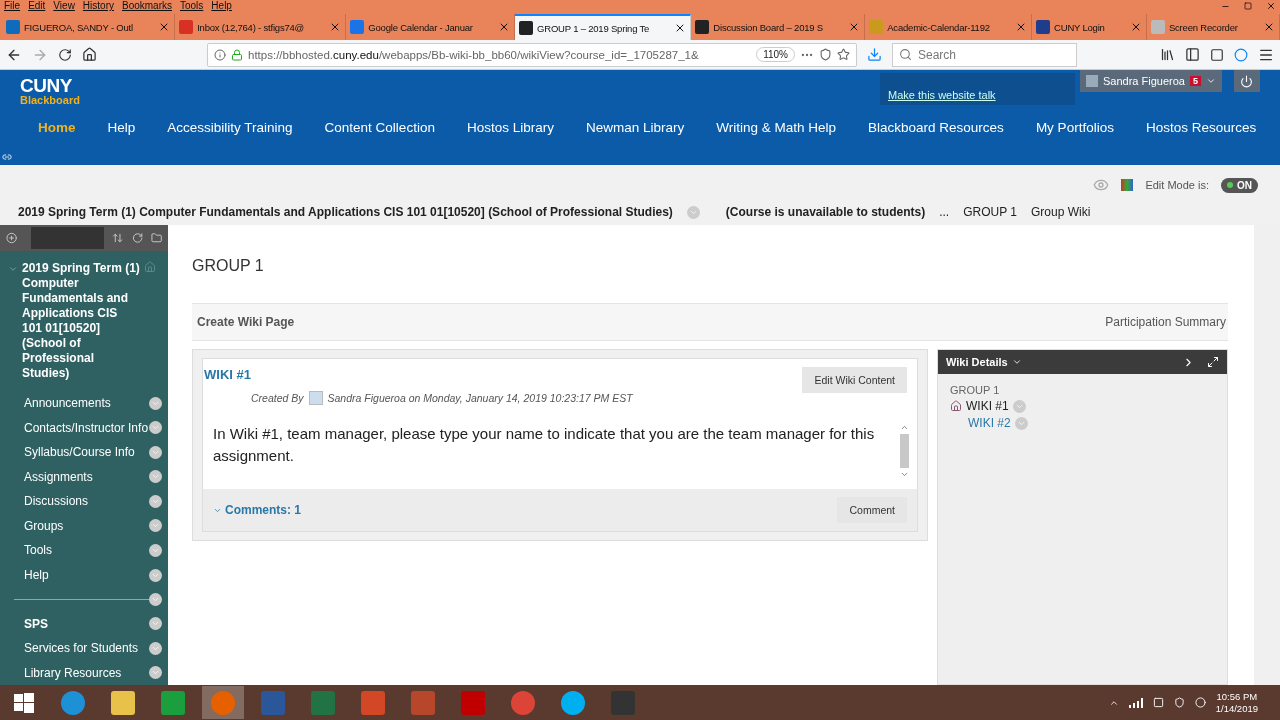 The height and width of the screenshot is (720, 1280). What do you see at coordinates (84, 526) in the screenshot?
I see `course-menu-item: Groups` at bounding box center [84, 526].